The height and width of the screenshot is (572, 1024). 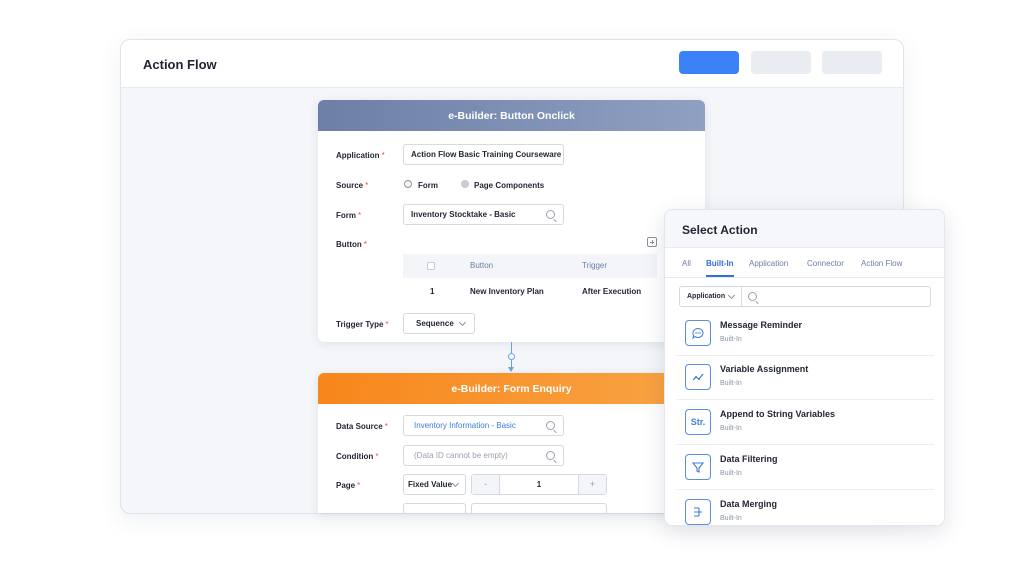 What do you see at coordinates (511, 388) in the screenshot?
I see `card-title: e-Builder: Form Enquiry` at bounding box center [511, 388].